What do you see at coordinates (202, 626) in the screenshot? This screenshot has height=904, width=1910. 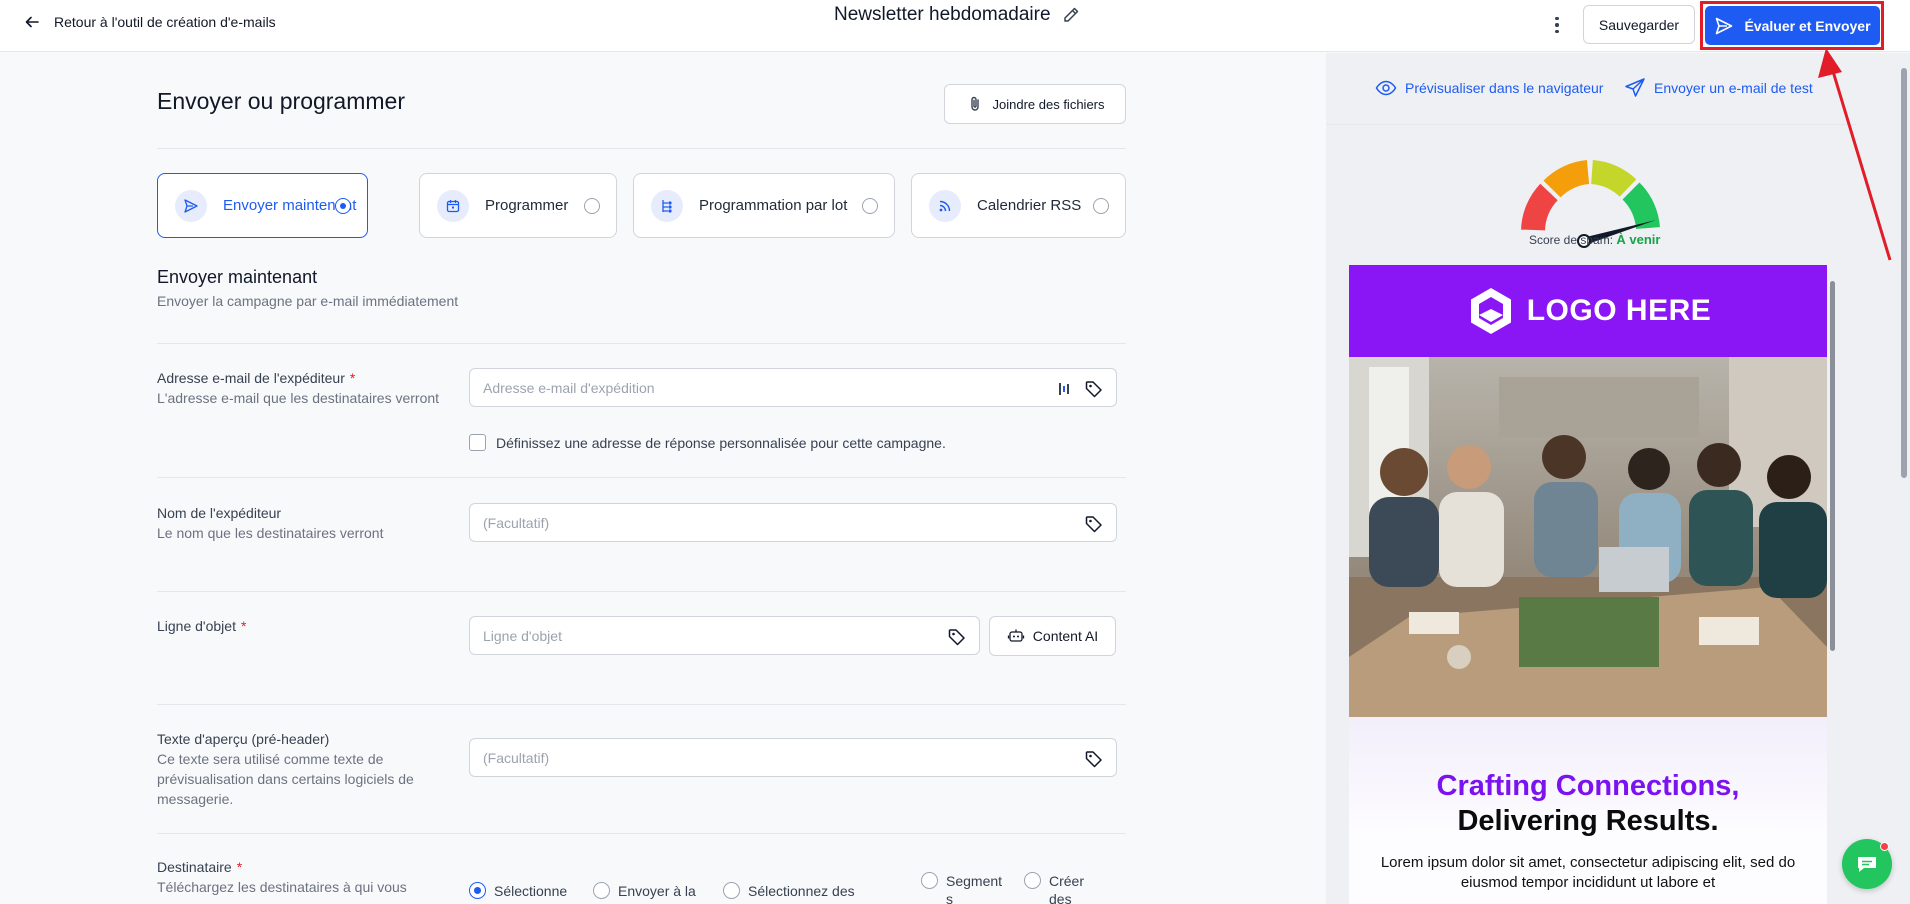 I see `subject-label: Ligne d'objet *` at bounding box center [202, 626].